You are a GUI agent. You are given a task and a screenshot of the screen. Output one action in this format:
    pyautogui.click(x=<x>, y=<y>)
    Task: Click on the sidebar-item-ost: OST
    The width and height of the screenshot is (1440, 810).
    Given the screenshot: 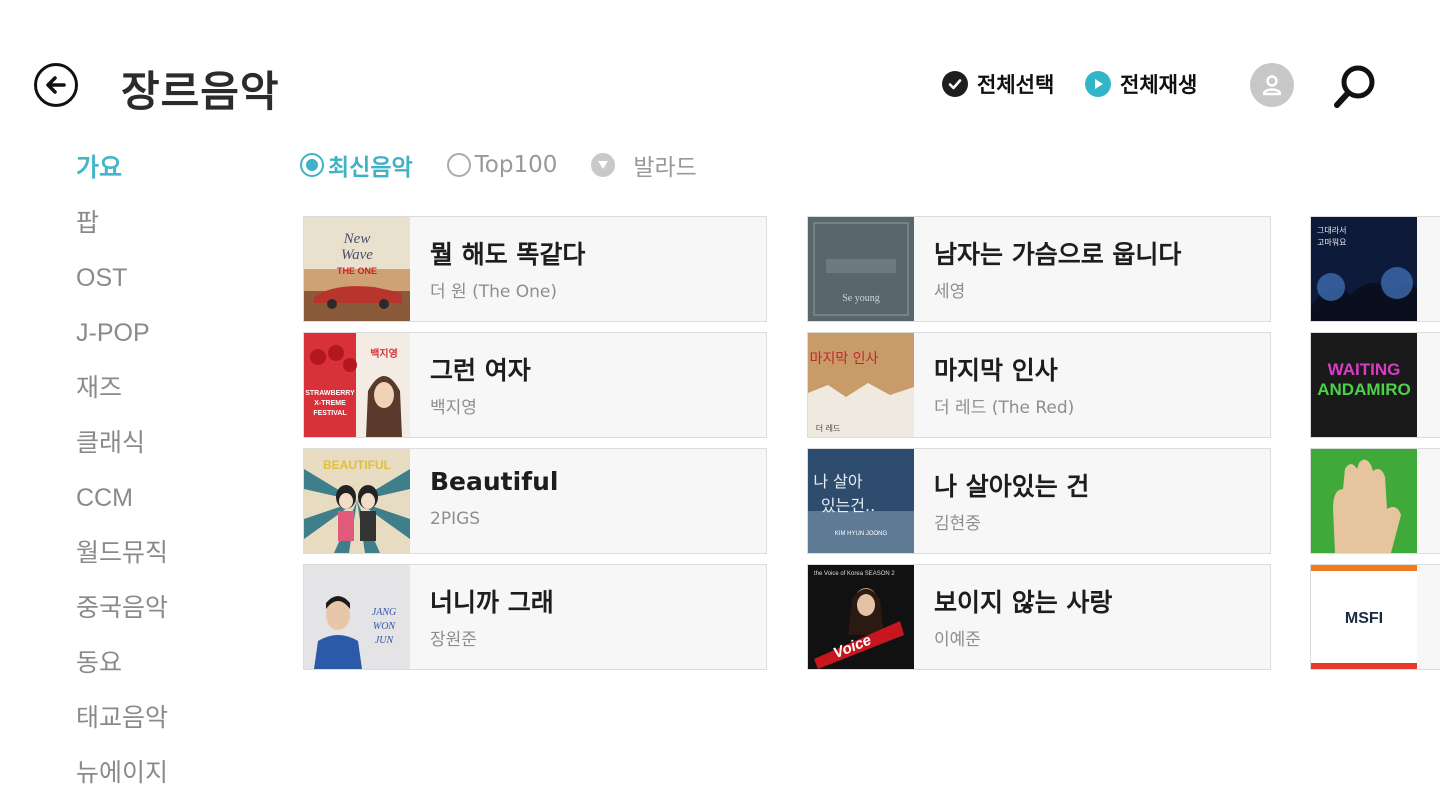 What is the action you would take?
    pyautogui.click(x=122, y=285)
    